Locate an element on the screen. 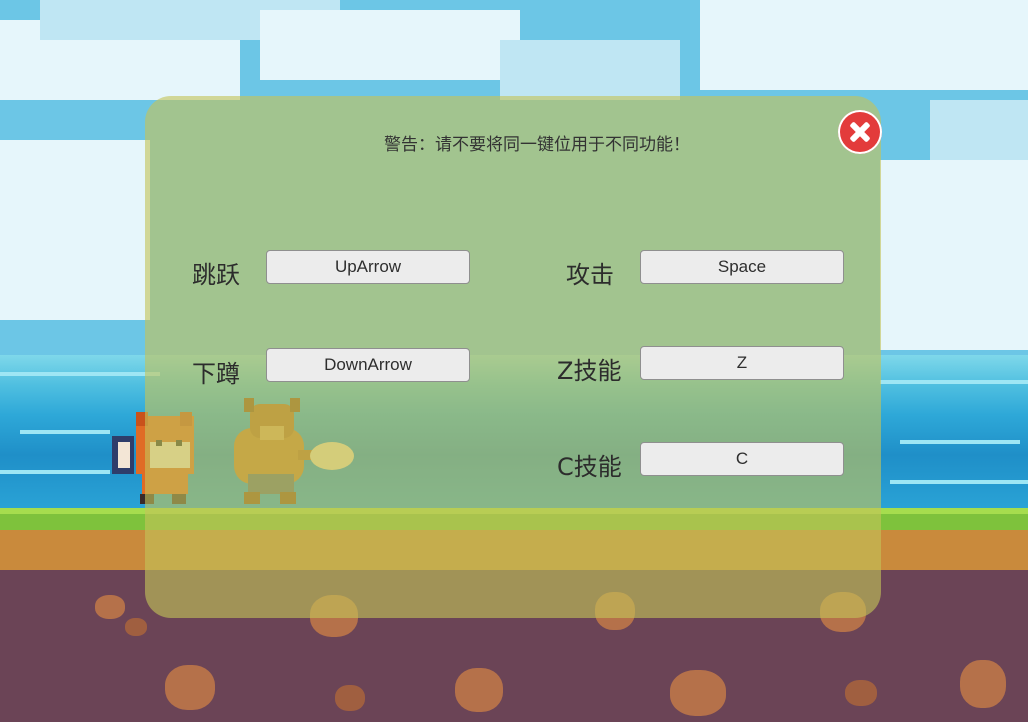  jump-label: 跳跃 is located at coordinates (216, 275).